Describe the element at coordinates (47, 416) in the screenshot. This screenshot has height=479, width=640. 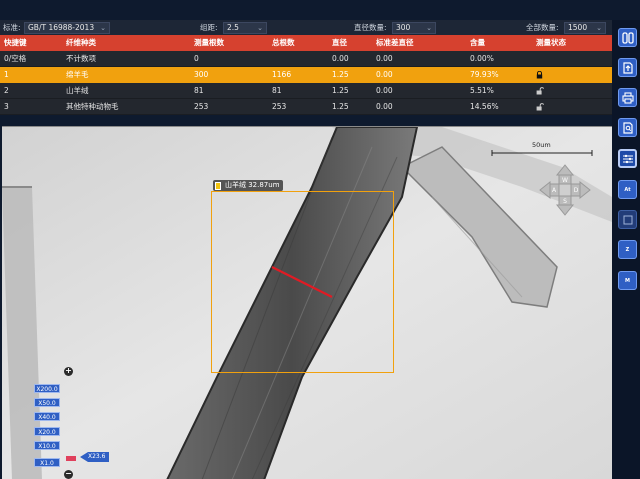
I see `zoom-level-item: X40.0` at that location.